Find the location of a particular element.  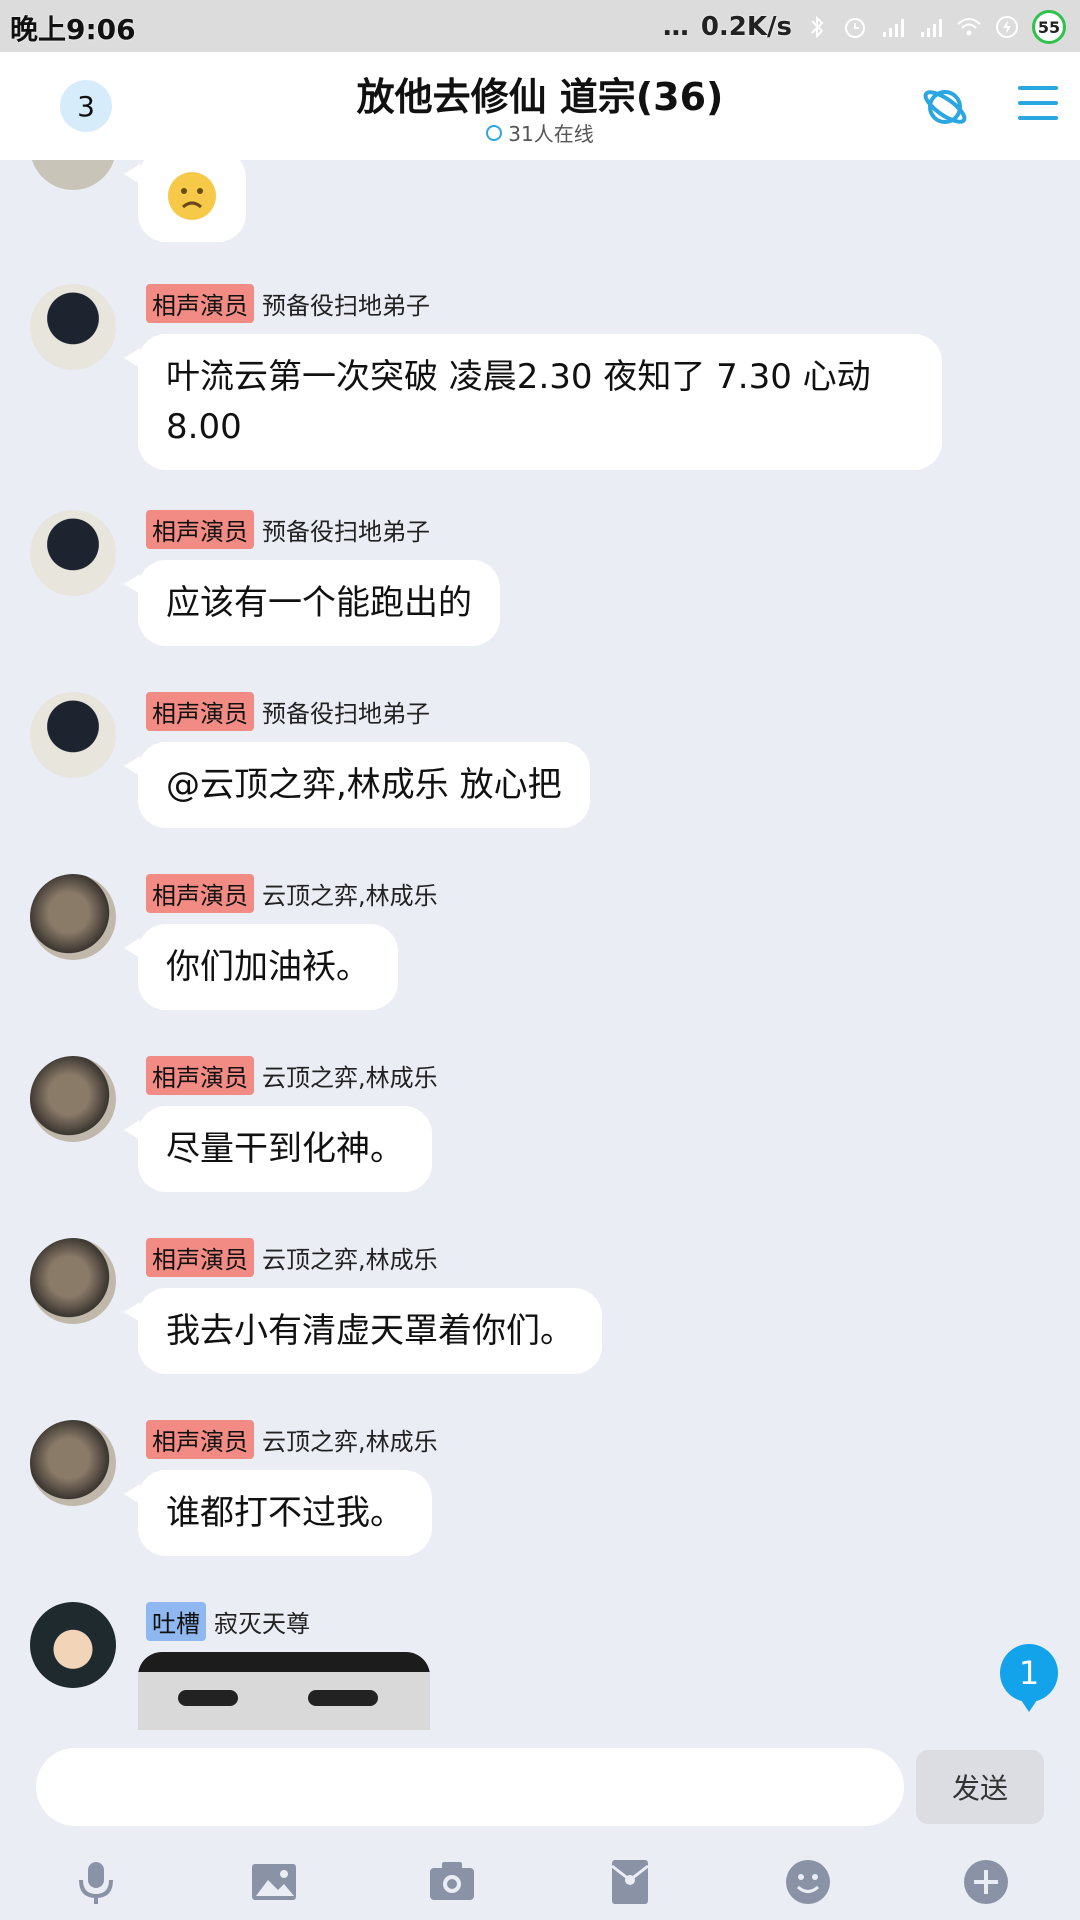

status-bar: 晚上9:06 … 0.2K/s 55 is located at coordinates (540, 26).